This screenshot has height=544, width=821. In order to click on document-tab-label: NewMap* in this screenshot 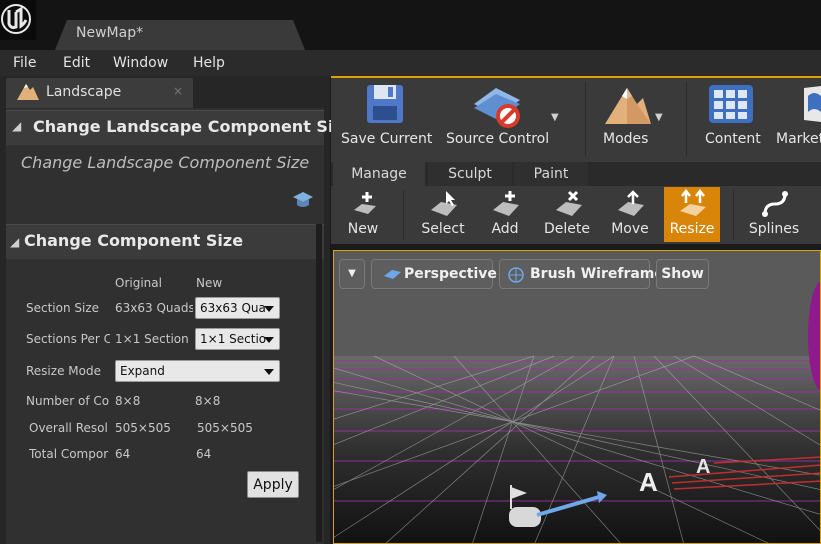, I will do `click(110, 33)`.